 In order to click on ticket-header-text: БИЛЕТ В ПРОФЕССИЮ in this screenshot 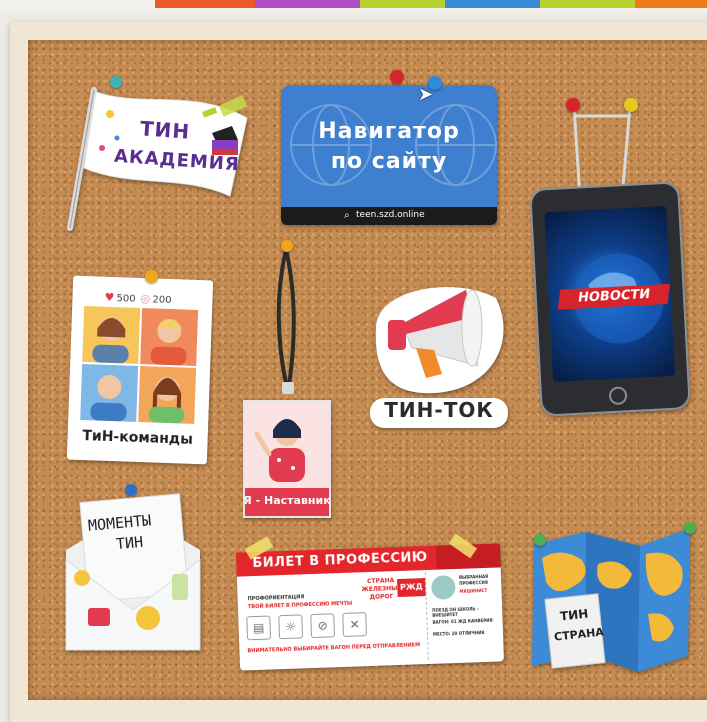, I will do `click(340, 560)`.